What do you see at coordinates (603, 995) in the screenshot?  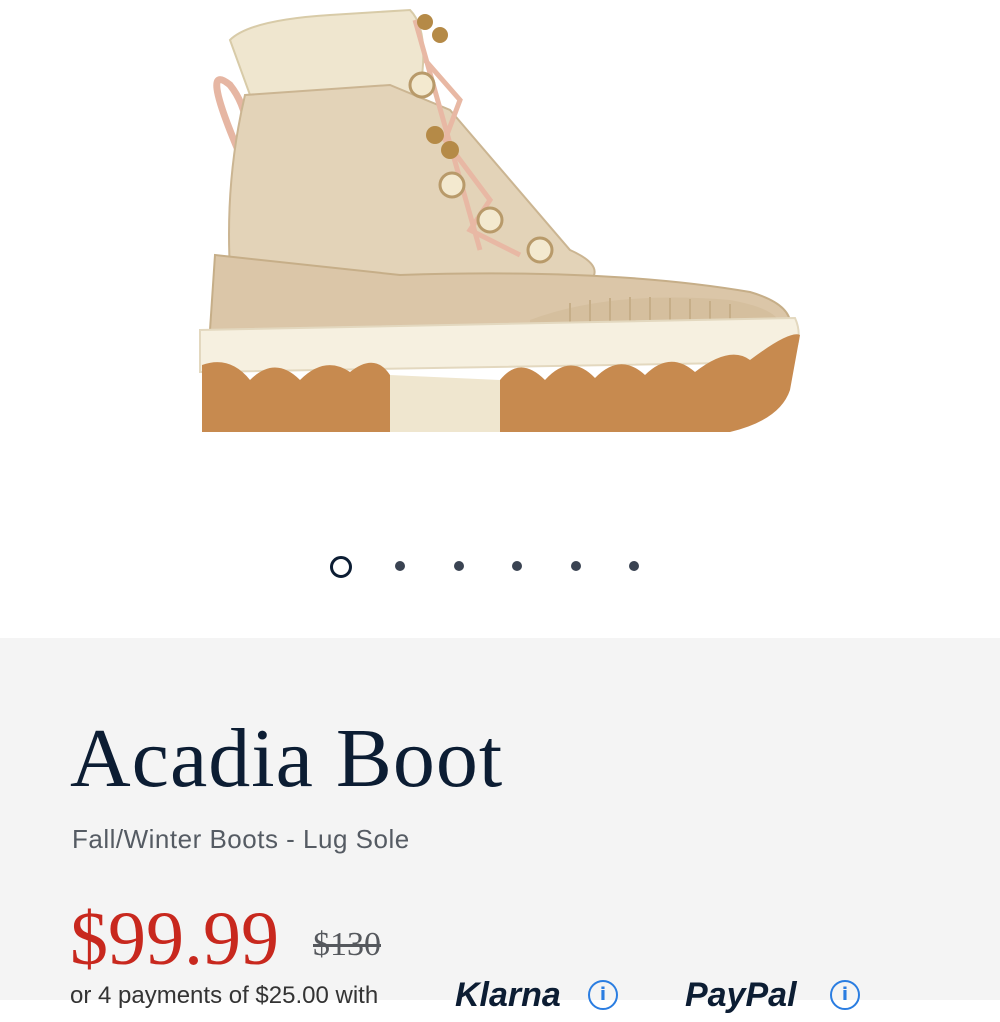 I see `klarna-info-icon: i` at bounding box center [603, 995].